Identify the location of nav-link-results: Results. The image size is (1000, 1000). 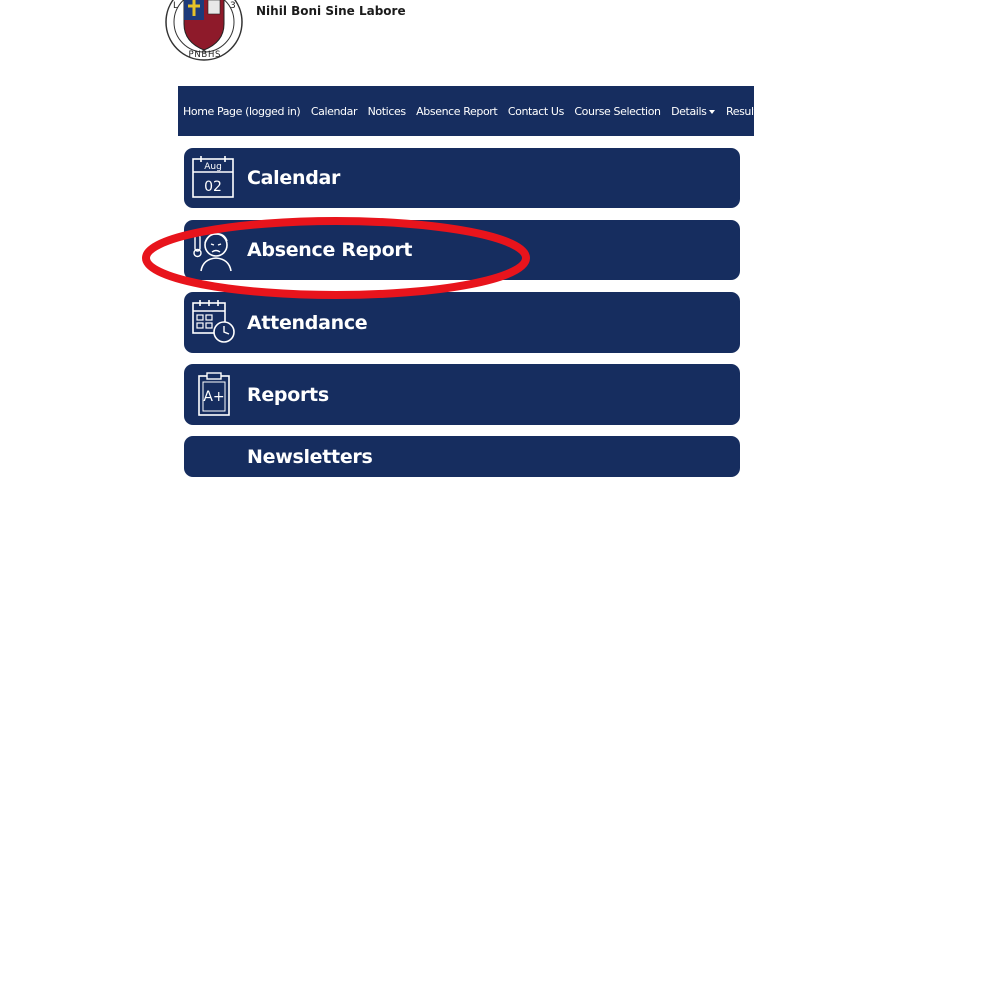
(740, 111).